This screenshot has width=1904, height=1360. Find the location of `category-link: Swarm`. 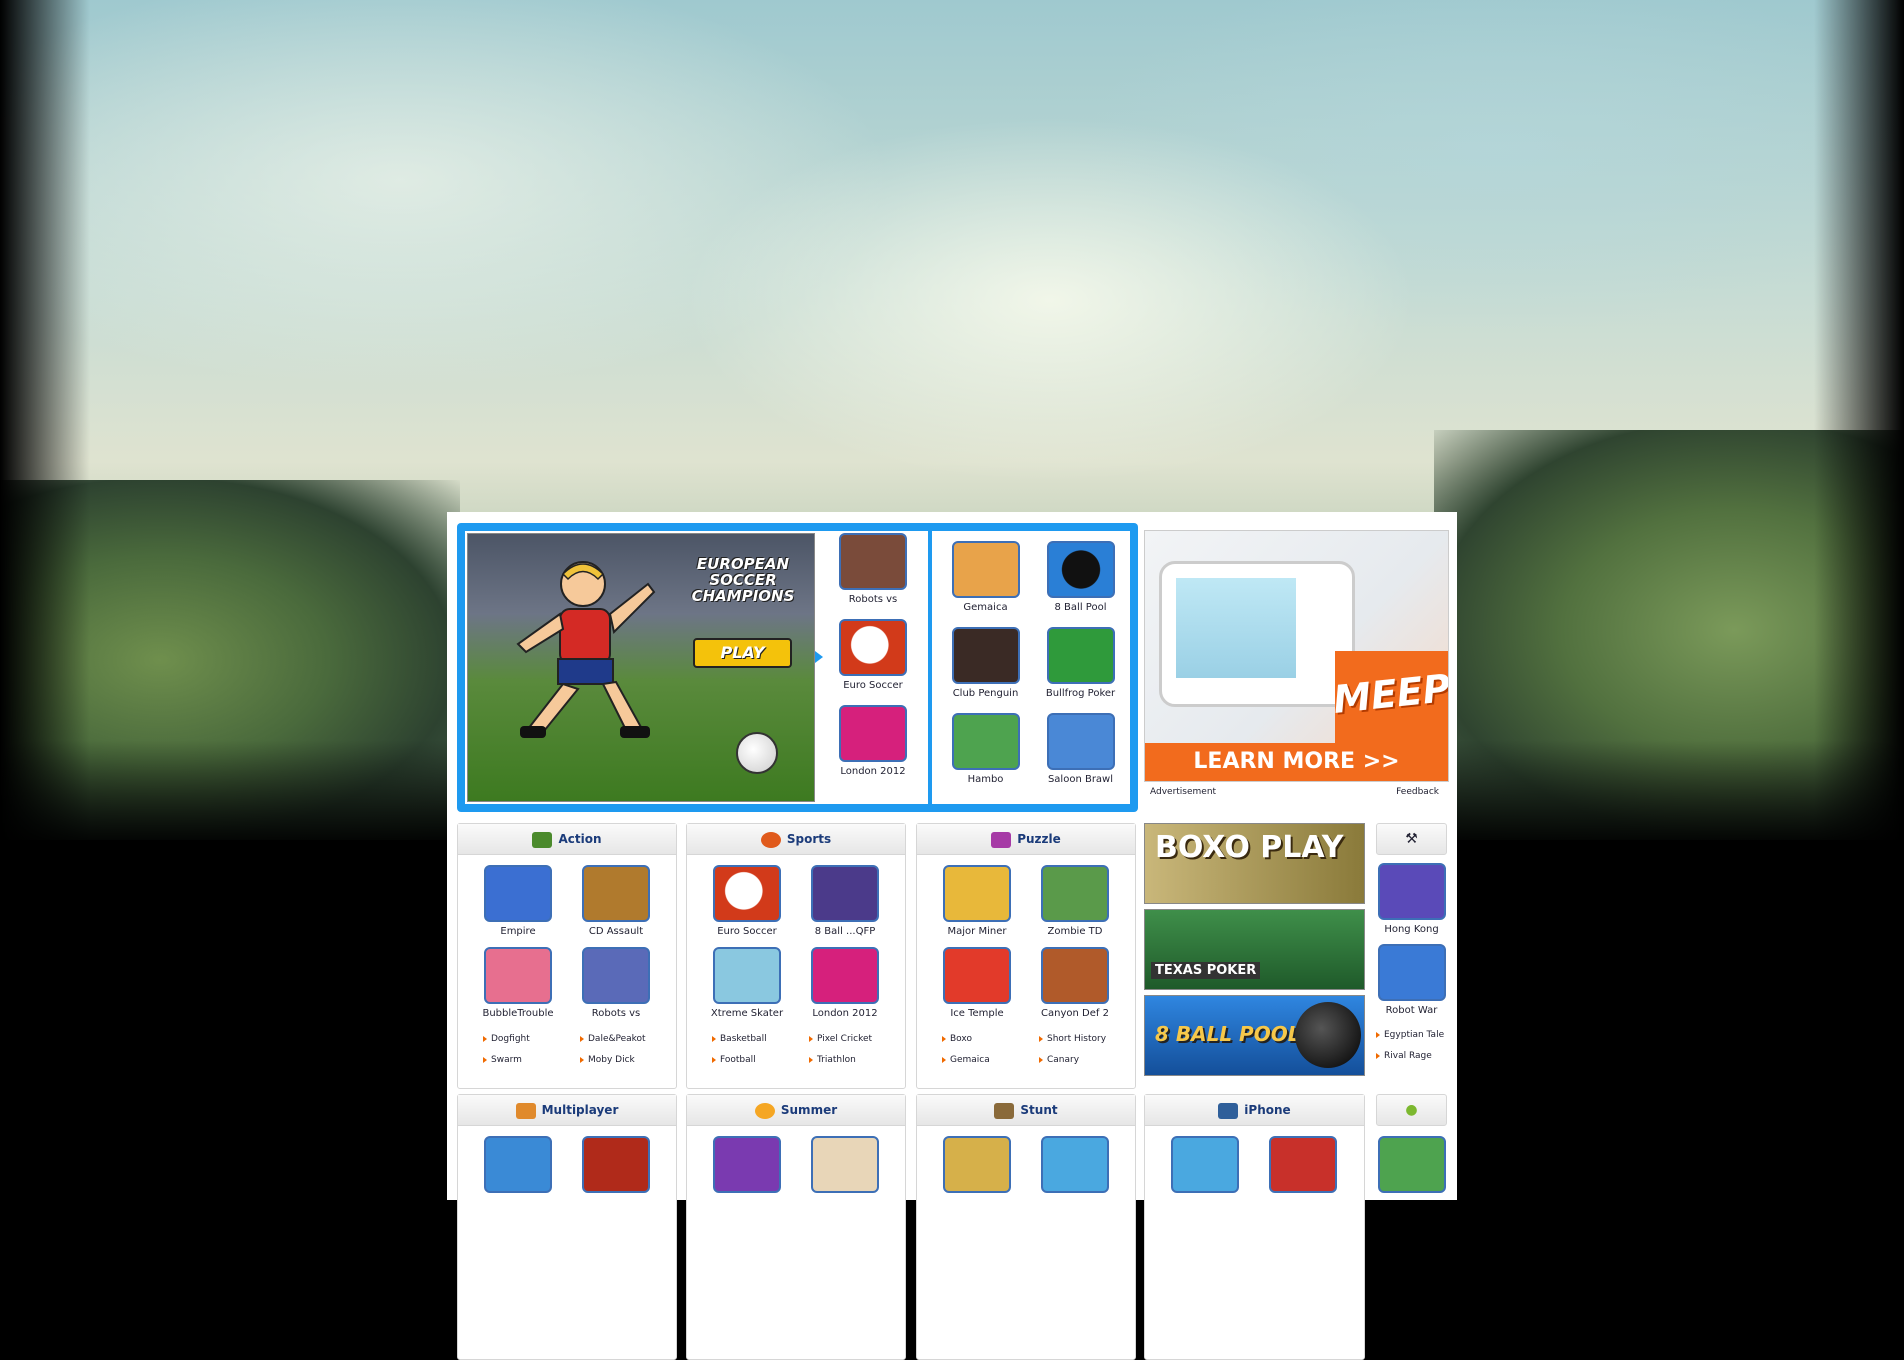

category-link: Swarm is located at coordinates (502, 1060).